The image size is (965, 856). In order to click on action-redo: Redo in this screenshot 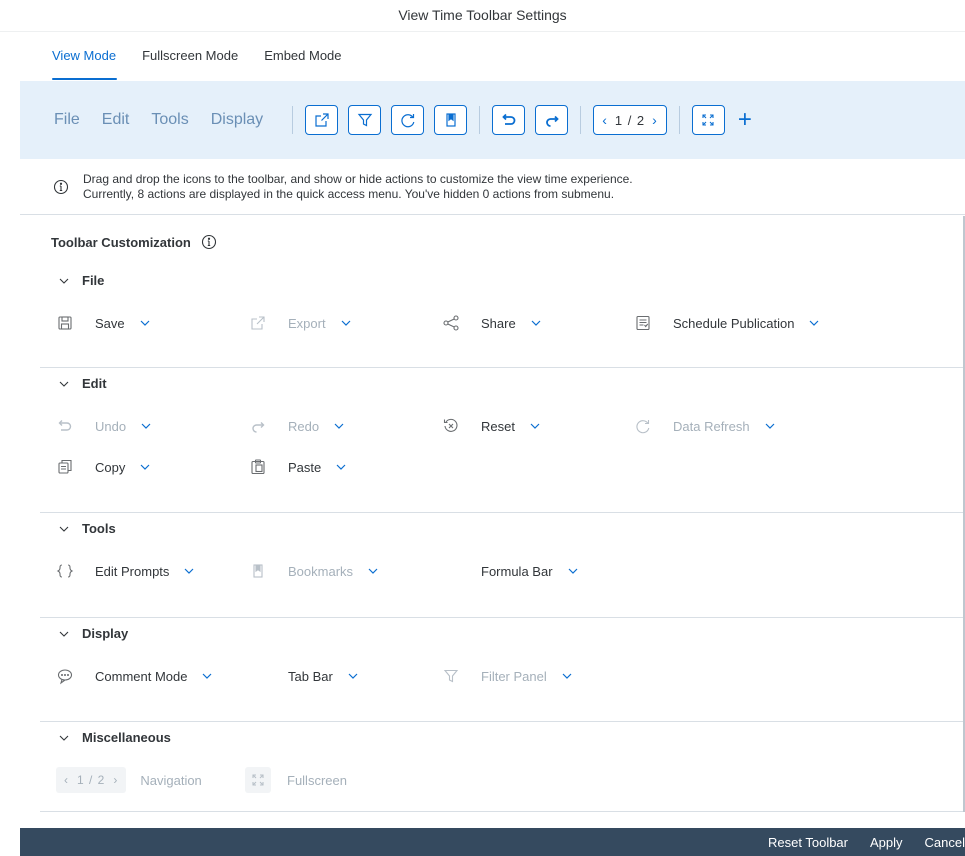, I will do `click(283, 426)`.